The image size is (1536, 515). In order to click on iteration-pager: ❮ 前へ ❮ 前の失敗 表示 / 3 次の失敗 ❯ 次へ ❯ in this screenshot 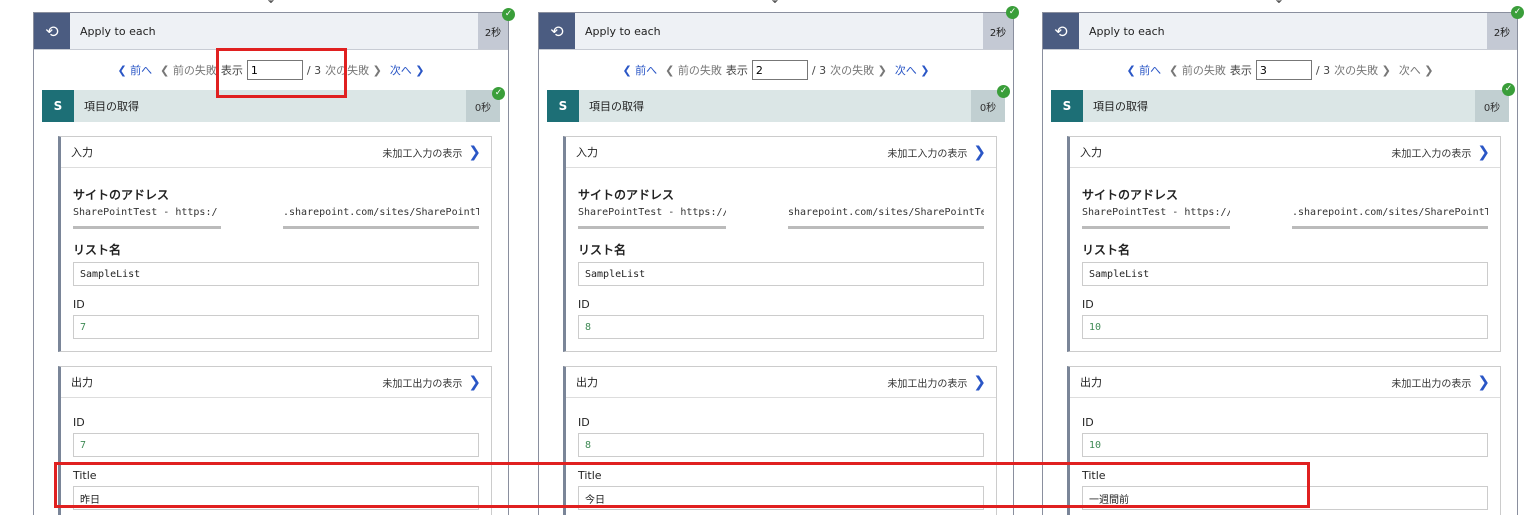, I will do `click(776, 70)`.